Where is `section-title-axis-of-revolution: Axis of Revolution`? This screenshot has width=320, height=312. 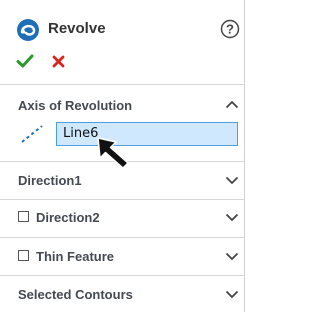 section-title-axis-of-revolution: Axis of Revolution is located at coordinates (75, 105).